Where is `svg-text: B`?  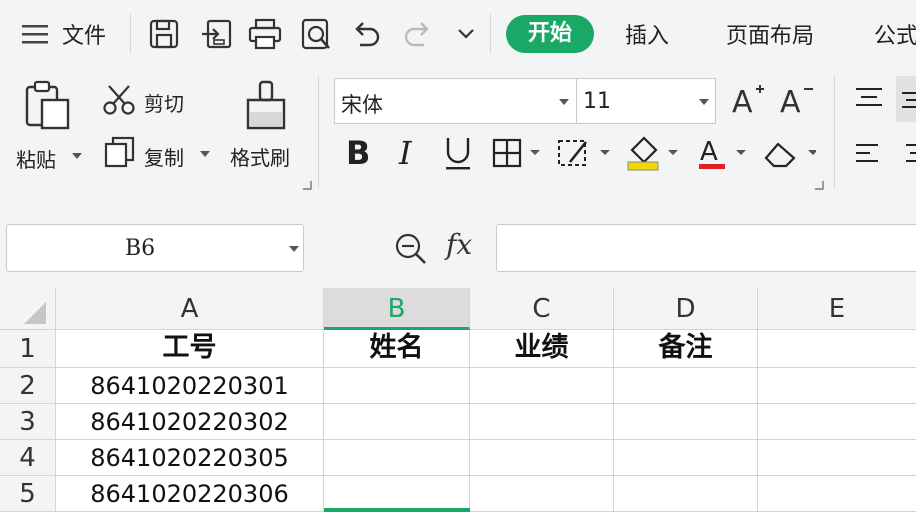 svg-text: B is located at coordinates (358, 152).